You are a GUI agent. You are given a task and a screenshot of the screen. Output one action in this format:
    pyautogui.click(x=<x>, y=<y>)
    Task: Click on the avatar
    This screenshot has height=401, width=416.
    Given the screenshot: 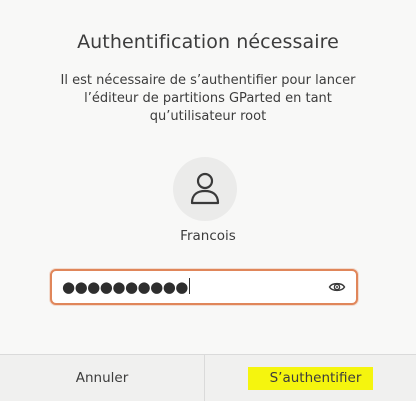 What is the action you would take?
    pyautogui.click(x=205, y=189)
    